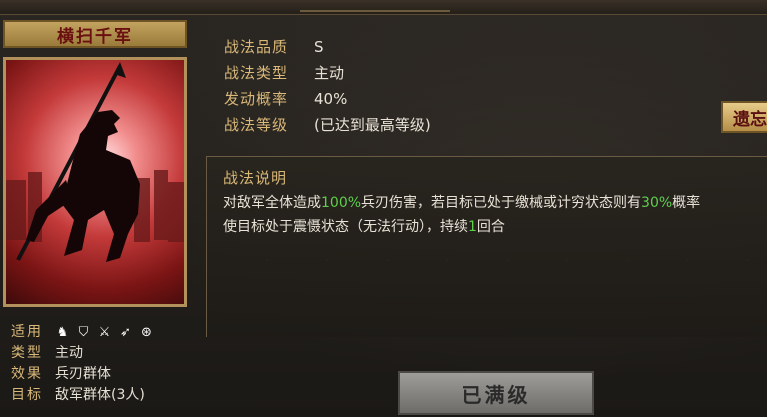 This screenshot has height=417, width=767. What do you see at coordinates (27, 353) in the screenshot?
I see `type-label: 类型` at bounding box center [27, 353].